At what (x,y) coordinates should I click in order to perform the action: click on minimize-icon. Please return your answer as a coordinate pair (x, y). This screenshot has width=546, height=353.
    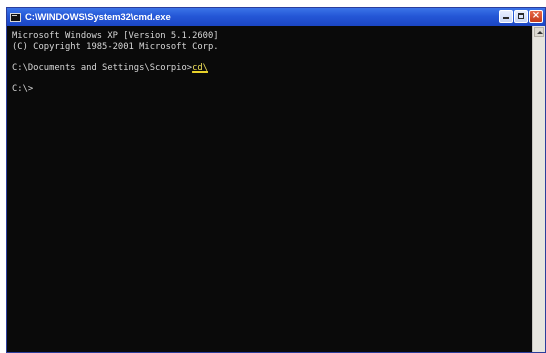
    Looking at the image, I should click on (506, 18).